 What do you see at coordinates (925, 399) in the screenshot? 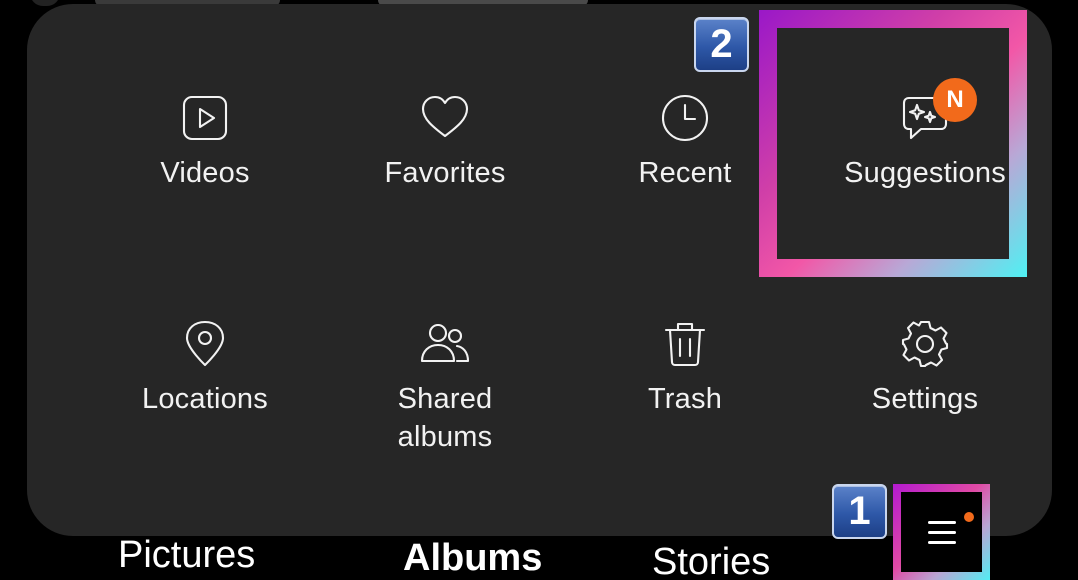
I see `menu-item-label: Settings` at bounding box center [925, 399].